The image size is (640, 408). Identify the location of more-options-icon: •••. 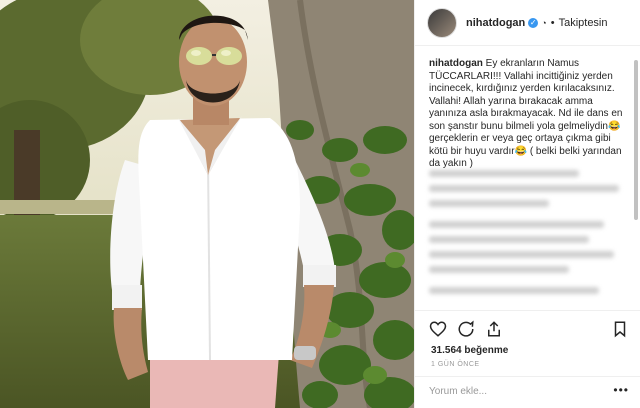
(621, 390).